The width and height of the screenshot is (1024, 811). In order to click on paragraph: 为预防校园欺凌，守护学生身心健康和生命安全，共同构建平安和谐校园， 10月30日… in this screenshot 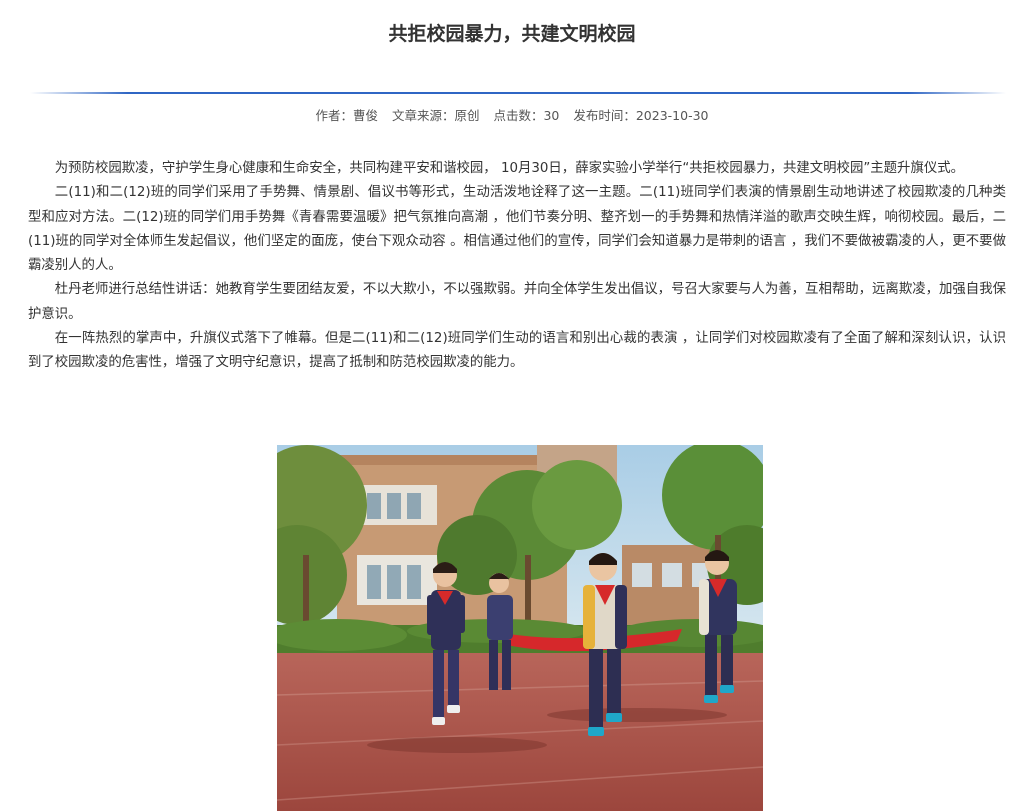, I will do `click(509, 168)`.